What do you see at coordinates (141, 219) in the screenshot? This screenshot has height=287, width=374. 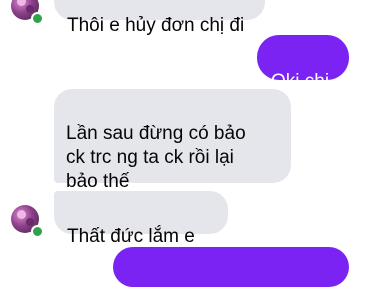 I see `incoming-message-bubble: Thất đức lắm e` at bounding box center [141, 219].